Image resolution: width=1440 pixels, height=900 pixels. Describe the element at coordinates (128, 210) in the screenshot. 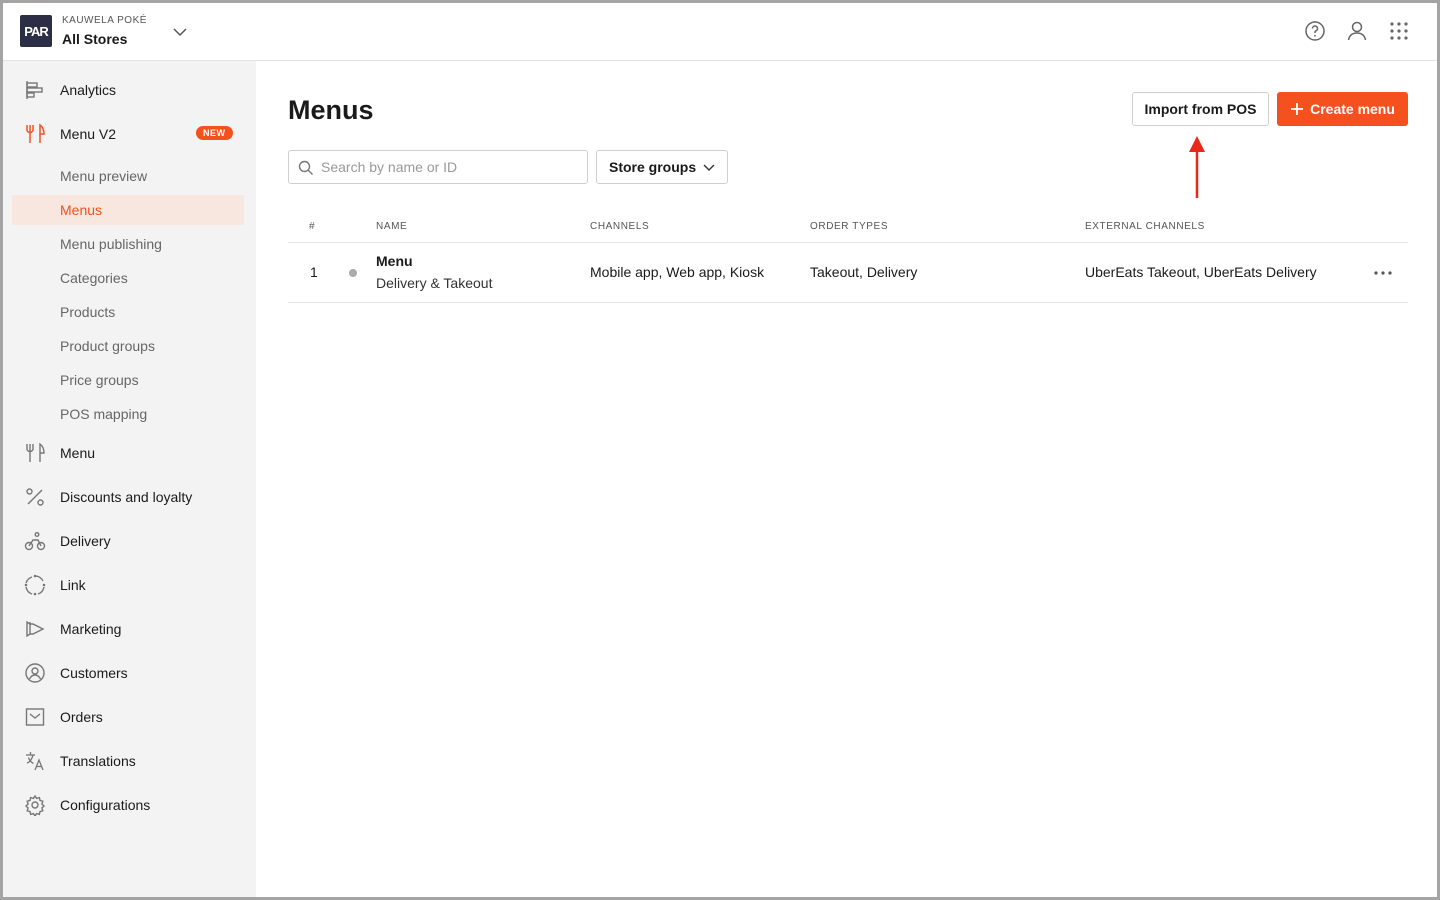

I see `sidebar-subitem-menus: Menus` at that location.